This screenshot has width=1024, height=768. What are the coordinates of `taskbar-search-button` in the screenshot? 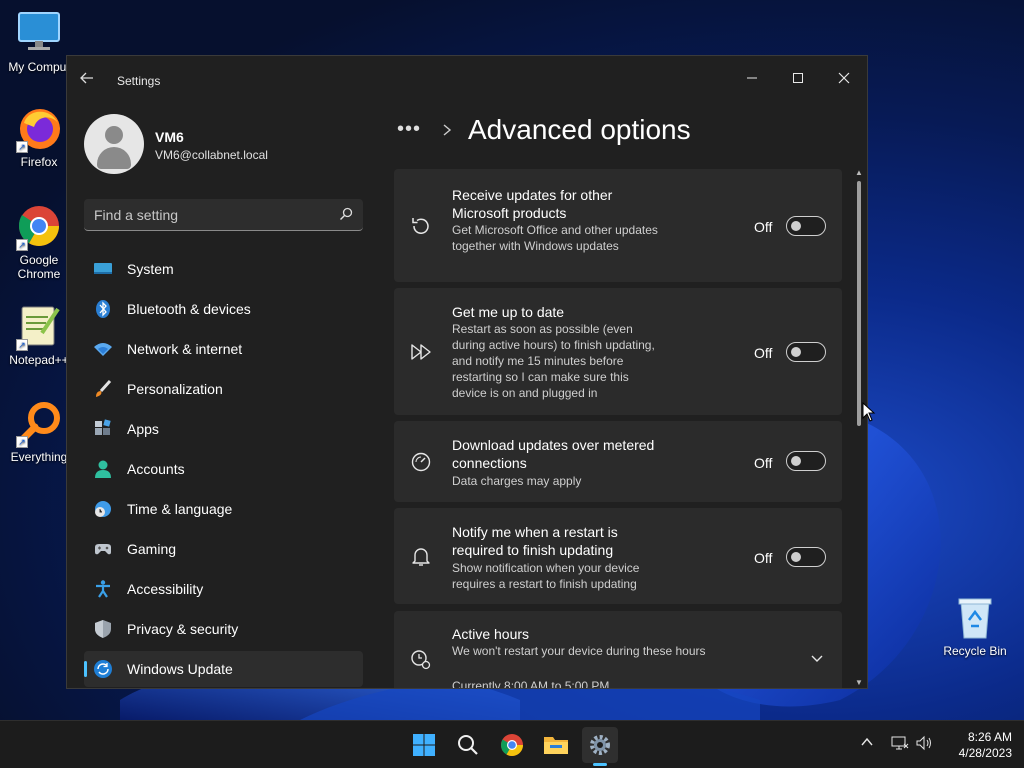 It's located at (468, 745).